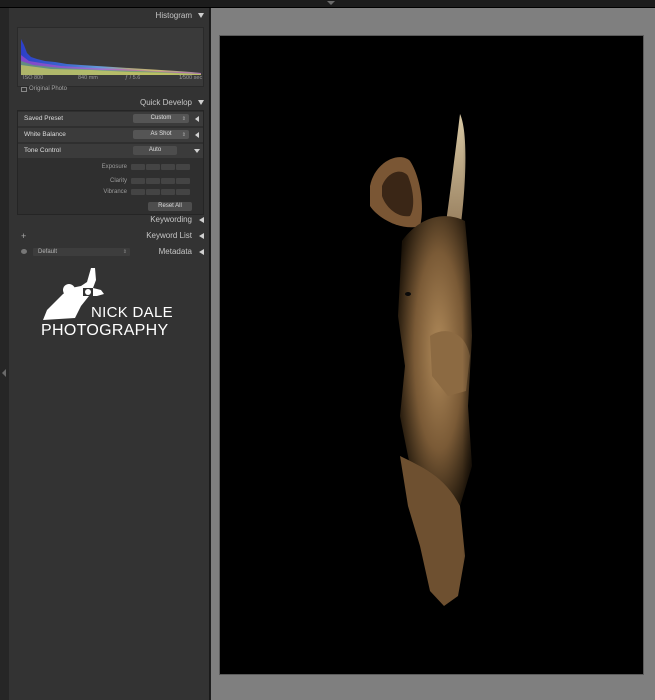  Describe the element at coordinates (110, 151) in the screenshot. I see `tone-control-row: Tone Control Auto` at that location.